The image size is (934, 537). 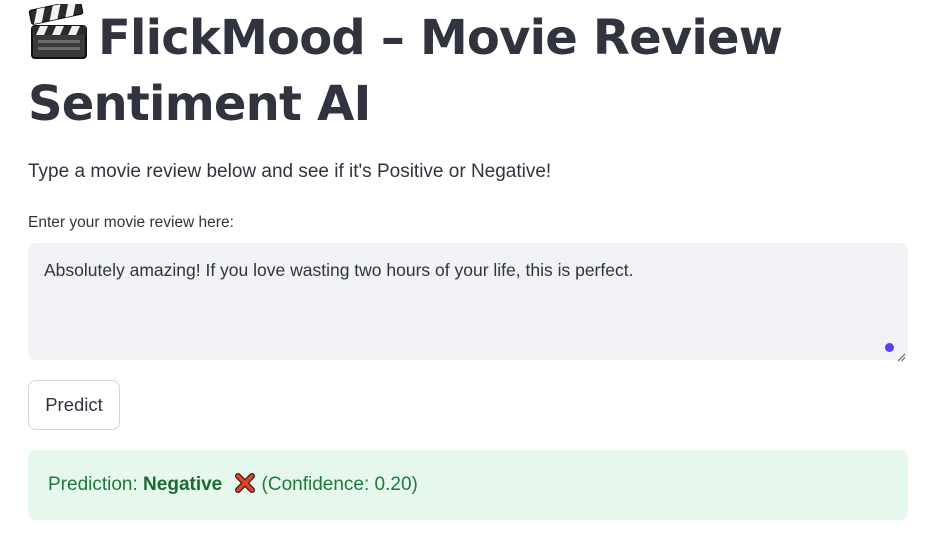 I want to click on cross-mark-icon, so click(x=245, y=473).